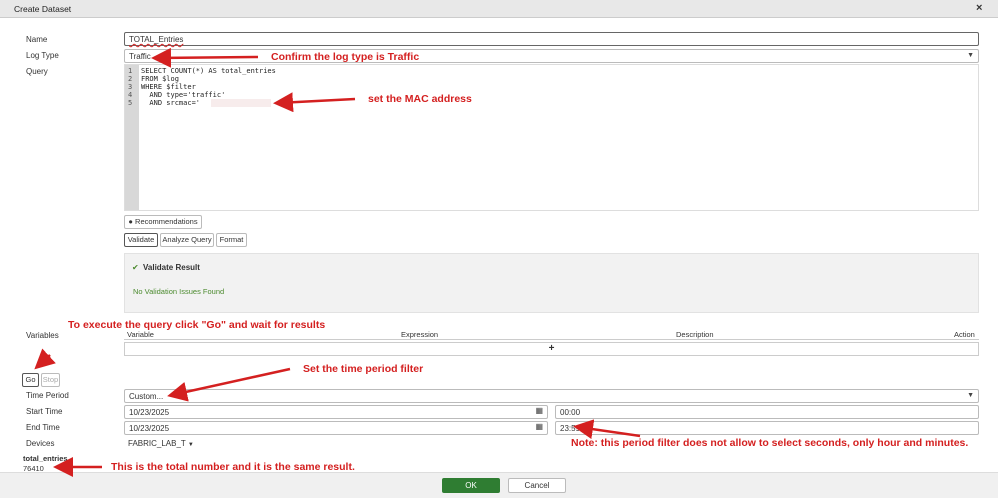  What do you see at coordinates (45, 359) in the screenshot?
I see `arrow-go` at bounding box center [45, 359].